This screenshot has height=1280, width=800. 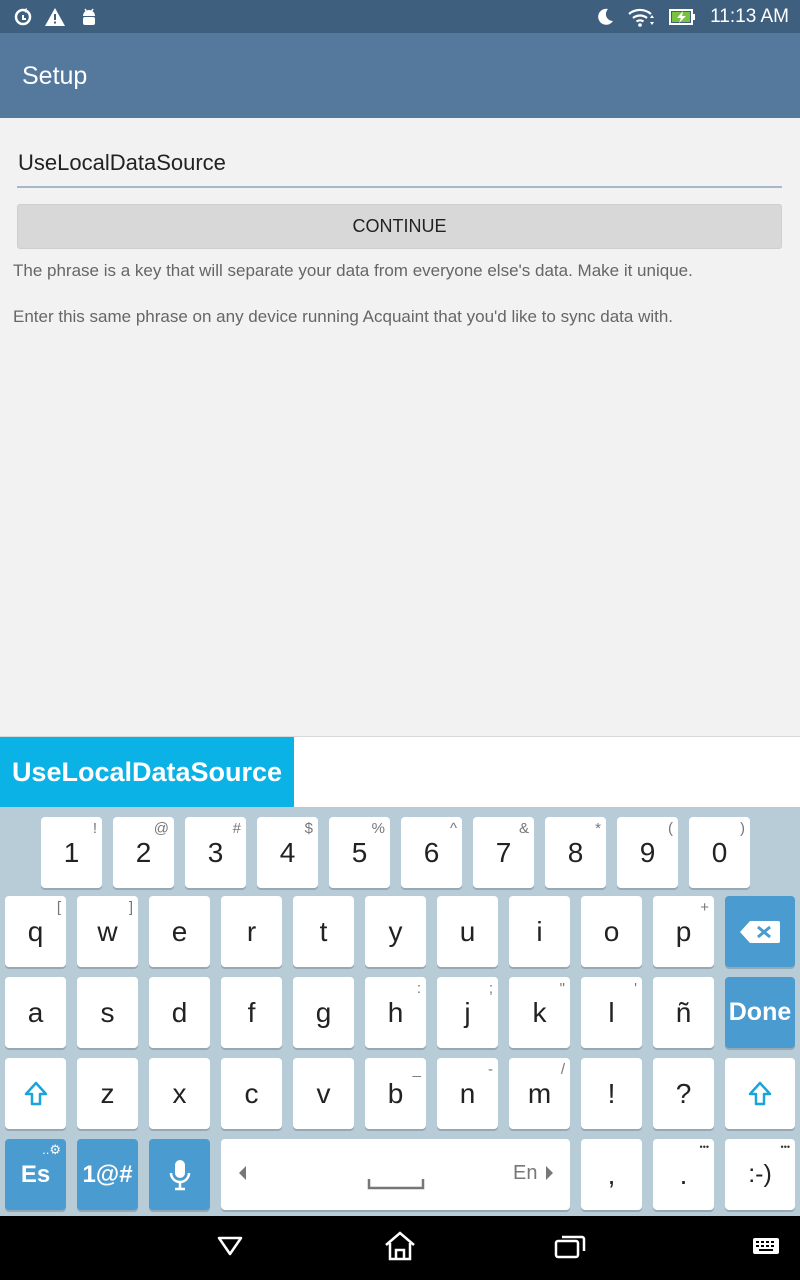 I want to click on recents-icon, so click(x=570, y=1248).